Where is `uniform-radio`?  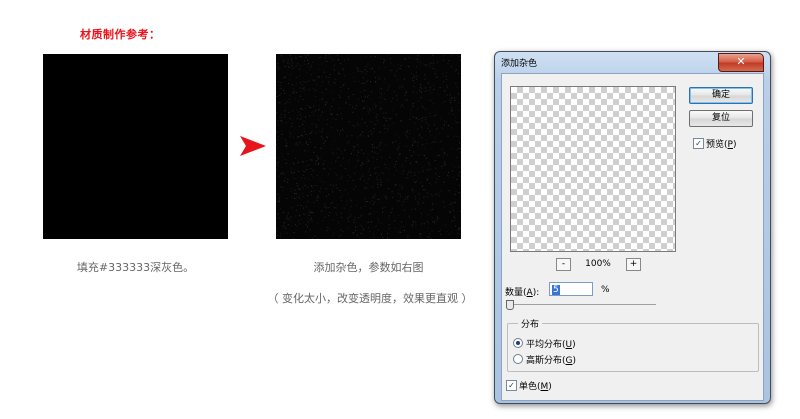 uniform-radio is located at coordinates (518, 343).